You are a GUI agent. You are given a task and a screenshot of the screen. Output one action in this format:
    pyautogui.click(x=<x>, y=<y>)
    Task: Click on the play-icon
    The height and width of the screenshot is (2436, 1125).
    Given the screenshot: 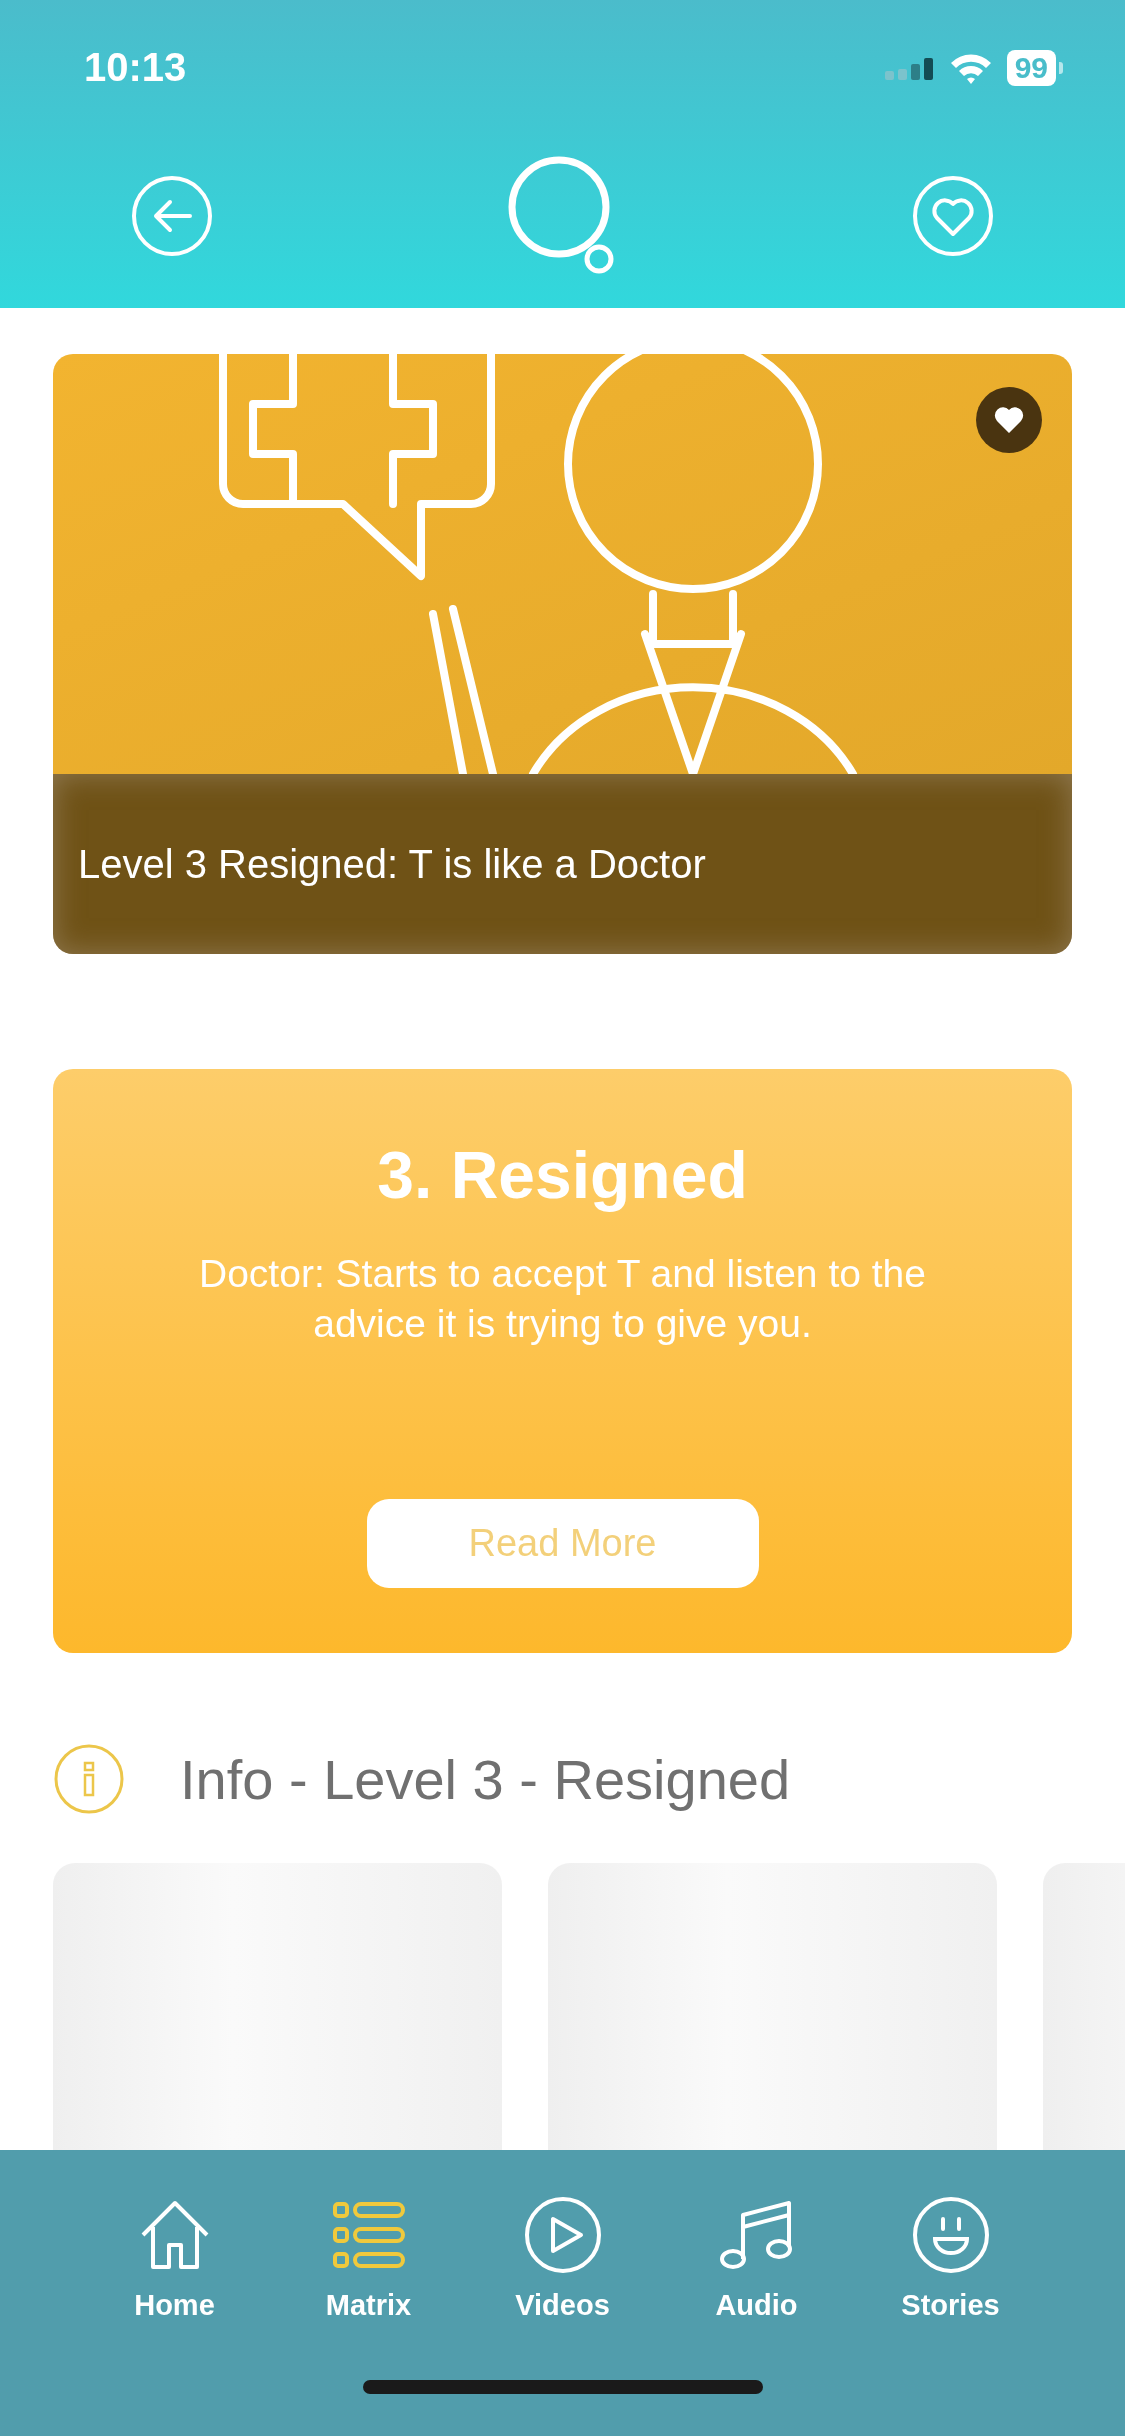 What is the action you would take?
    pyautogui.click(x=562, y=2235)
    